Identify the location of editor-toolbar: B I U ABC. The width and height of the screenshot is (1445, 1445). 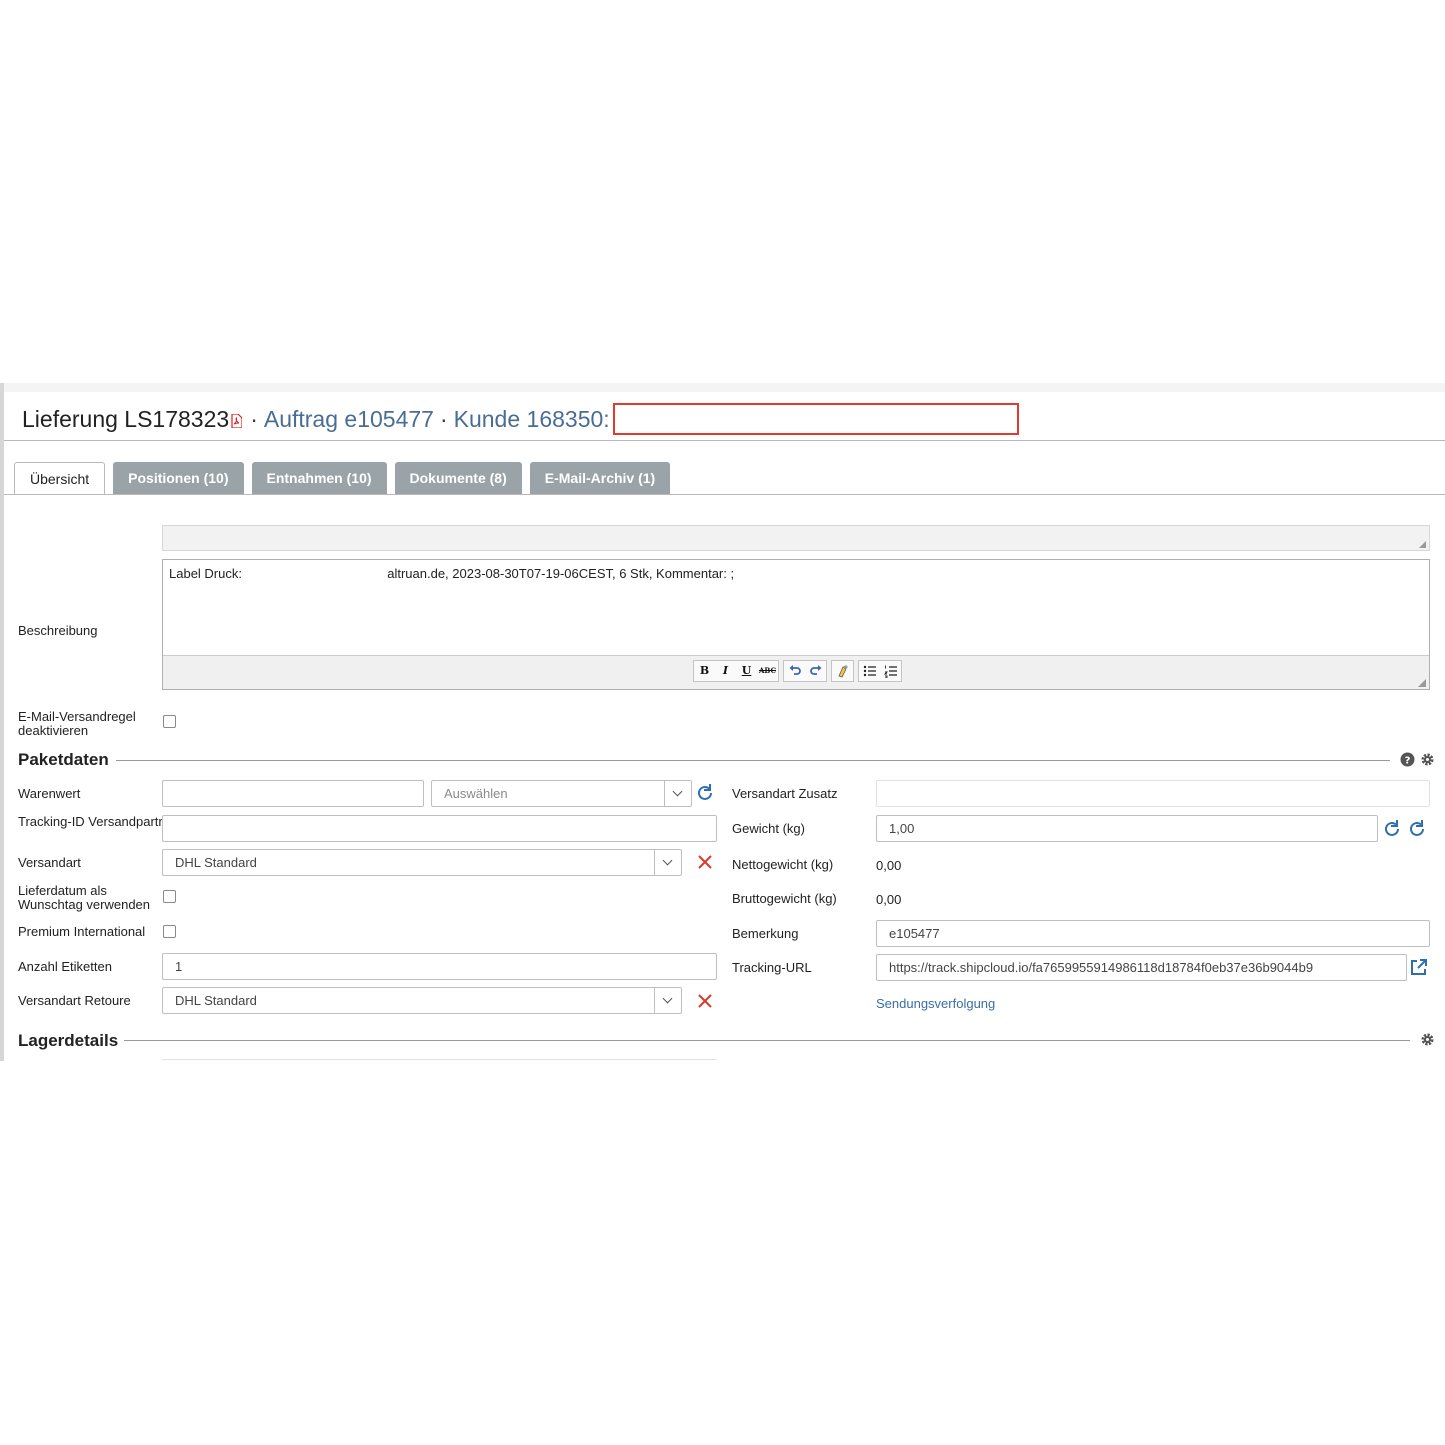
(796, 672).